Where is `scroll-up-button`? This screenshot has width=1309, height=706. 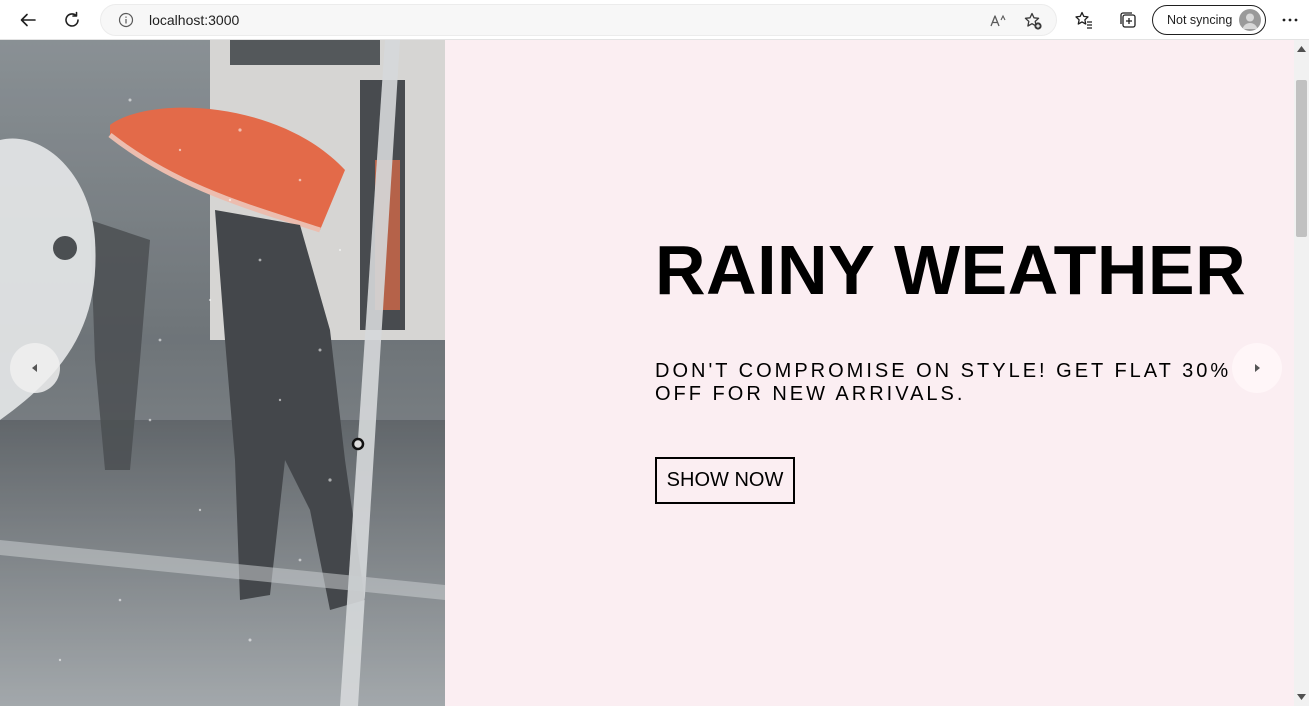 scroll-up-button is located at coordinates (1301, 49).